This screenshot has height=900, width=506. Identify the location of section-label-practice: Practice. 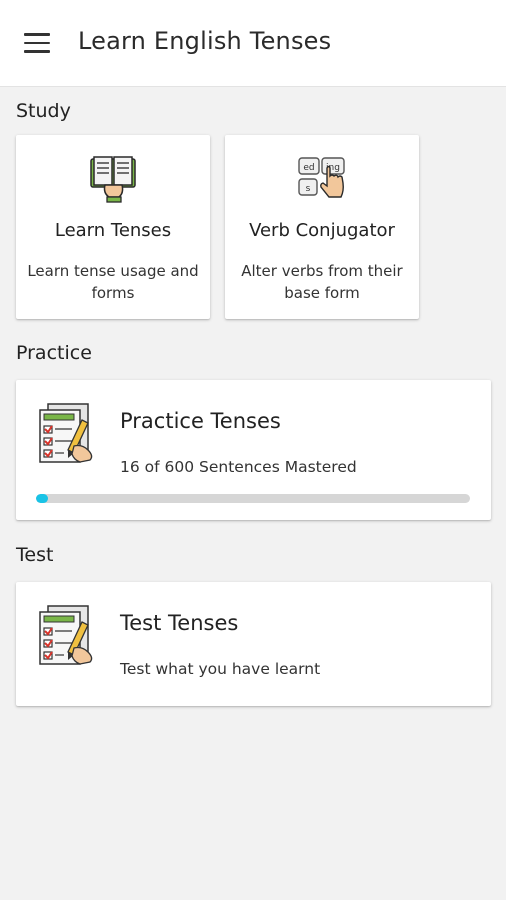
(54, 353).